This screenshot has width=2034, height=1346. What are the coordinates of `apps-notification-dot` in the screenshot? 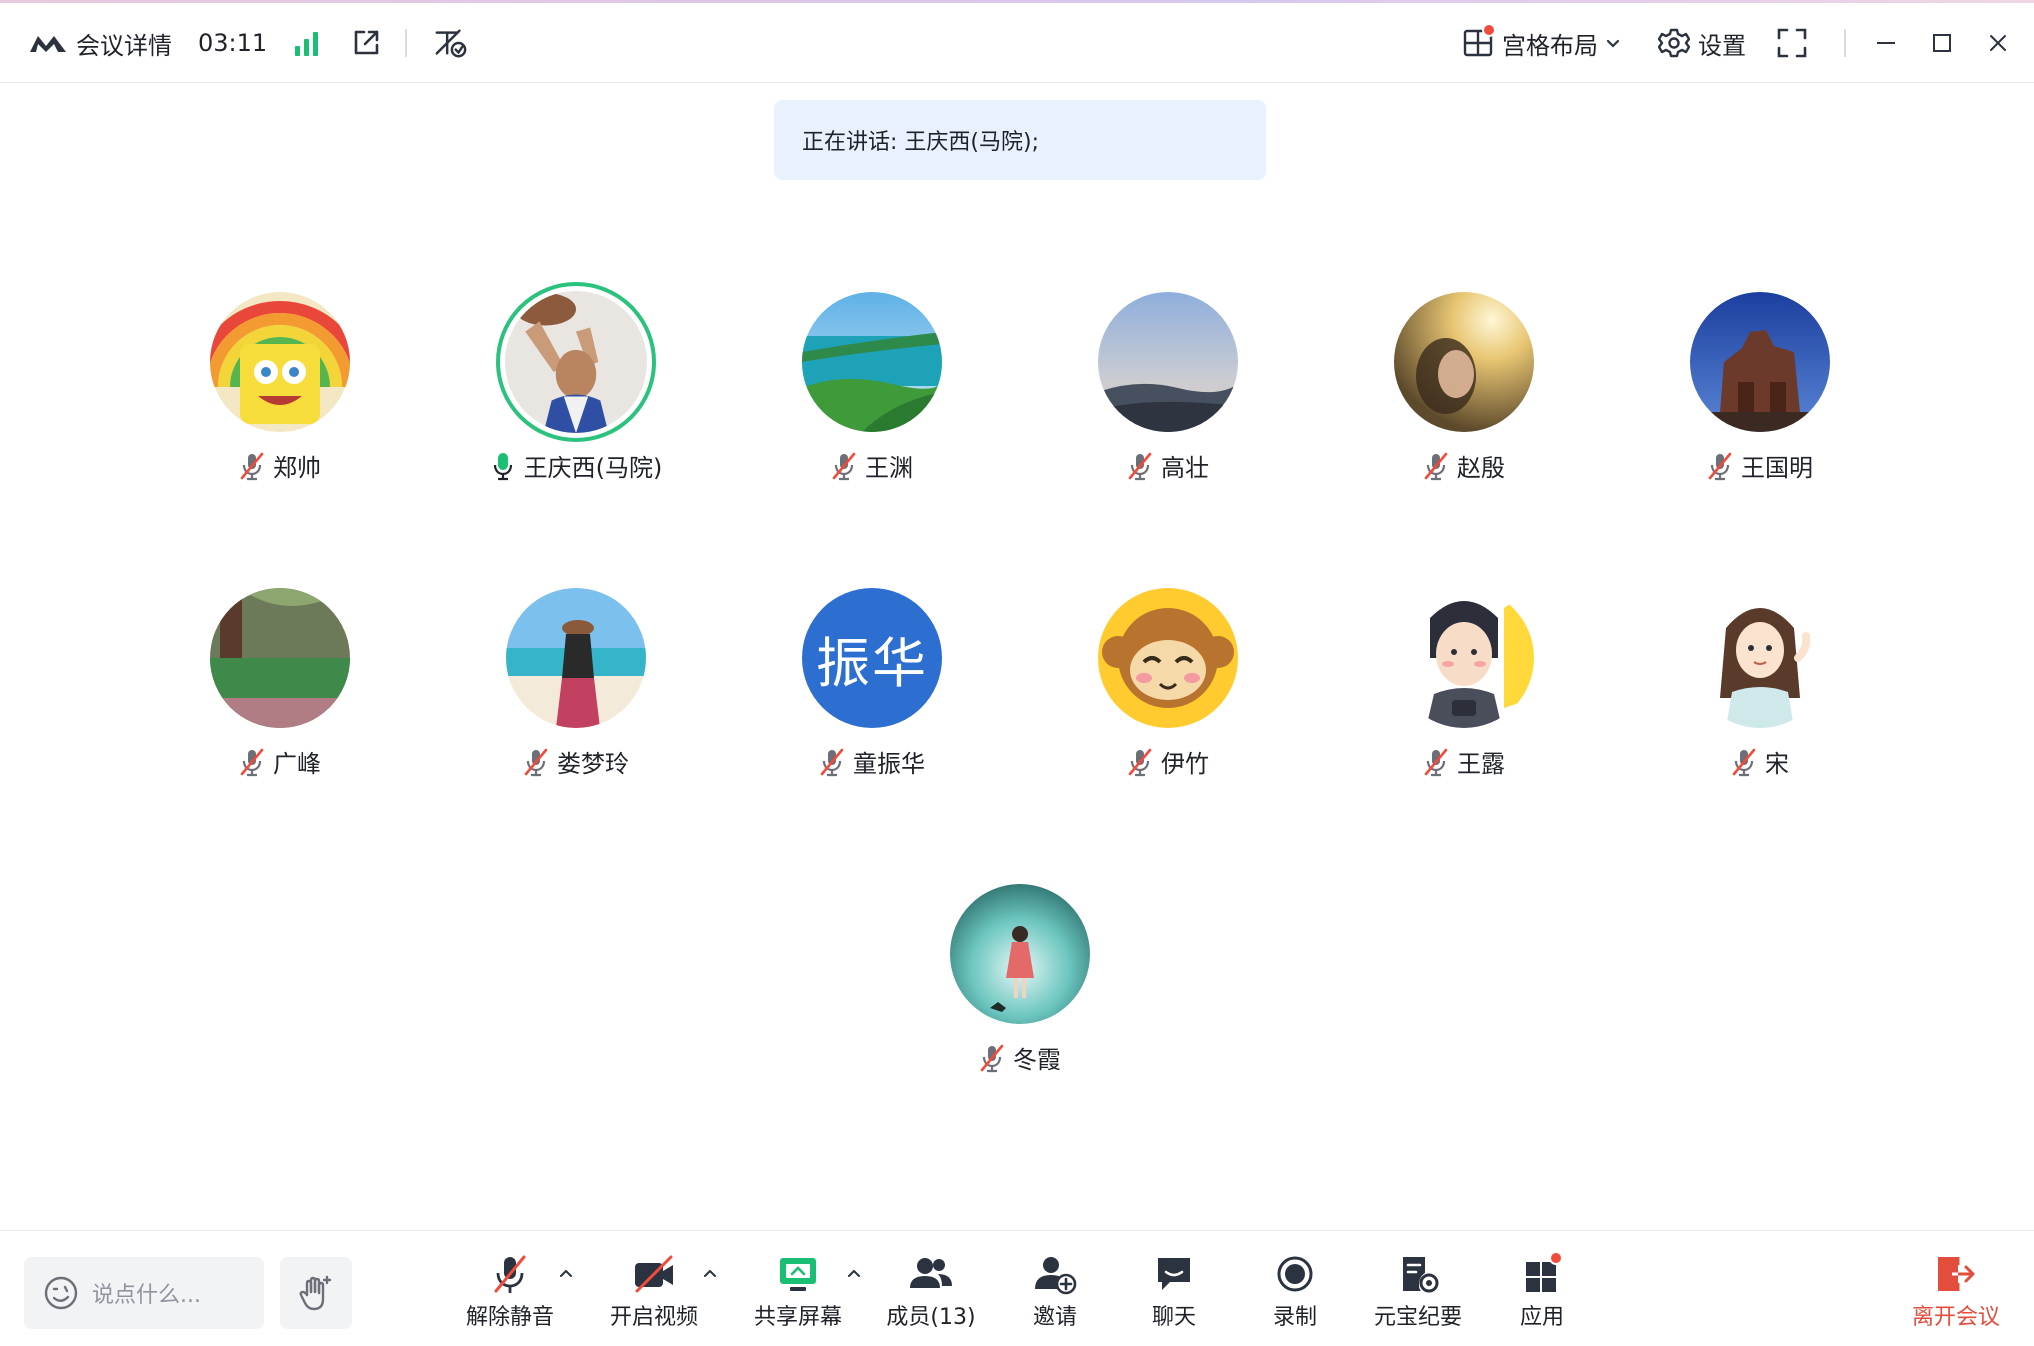 It's located at (1556, 1258).